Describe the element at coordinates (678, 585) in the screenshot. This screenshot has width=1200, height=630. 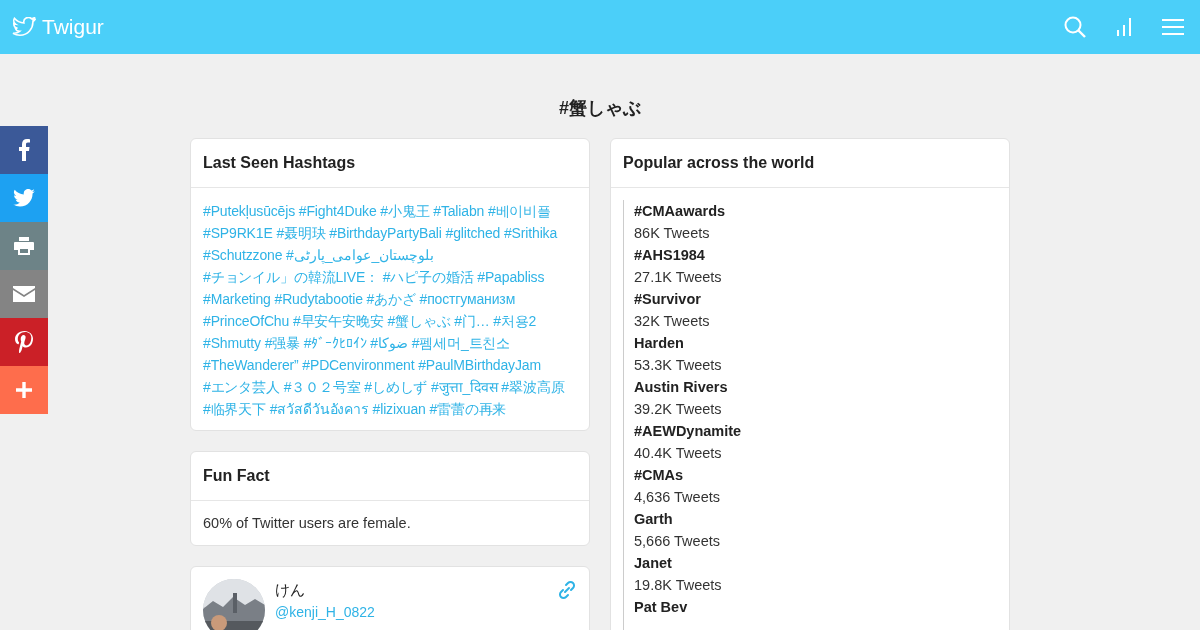
I see `tweet-count: 19.8K Tweets` at that location.